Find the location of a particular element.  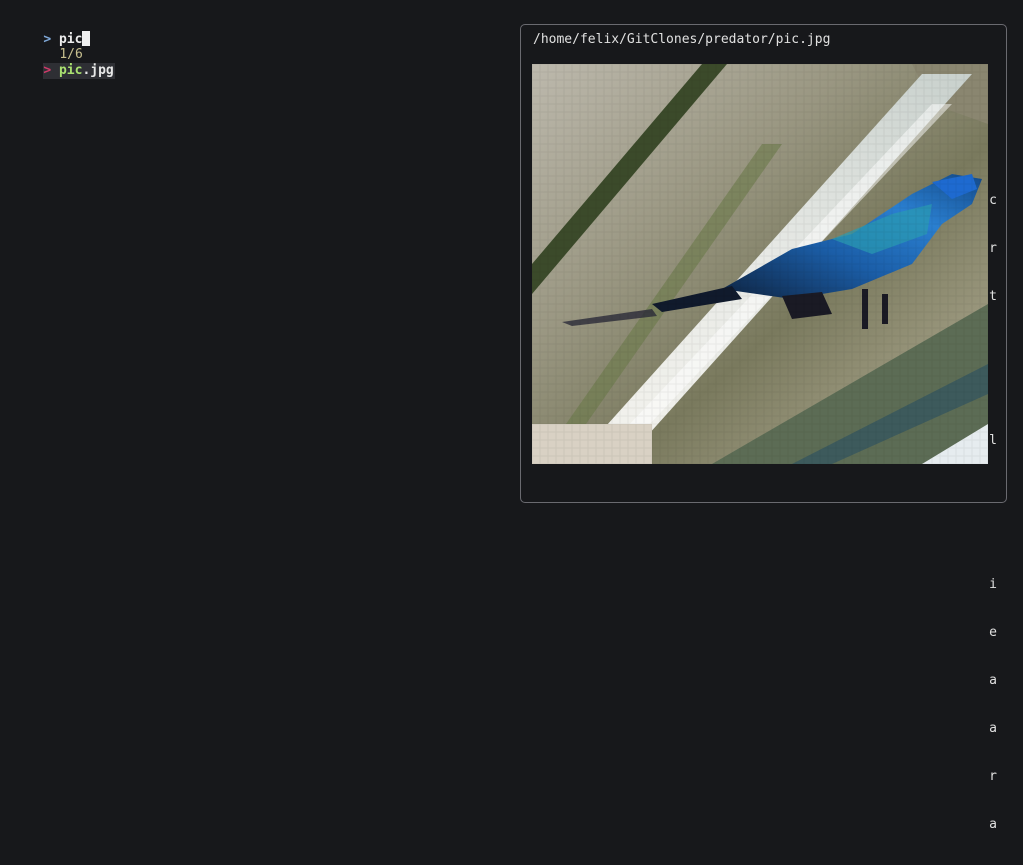

preview-file-path: /home/felix/GitClones/predator/pic.jpg is located at coordinates (682, 39).